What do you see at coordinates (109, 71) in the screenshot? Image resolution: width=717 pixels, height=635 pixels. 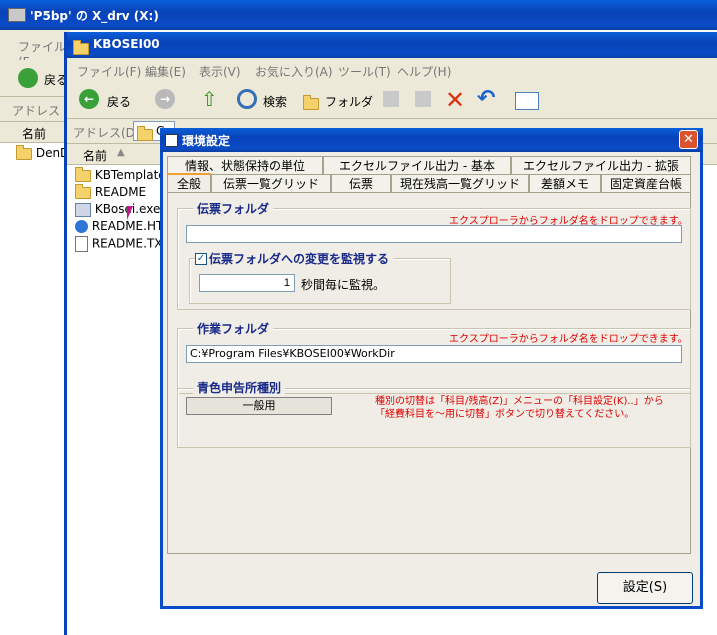 I see `menu-file: ファイル(F)` at bounding box center [109, 71].